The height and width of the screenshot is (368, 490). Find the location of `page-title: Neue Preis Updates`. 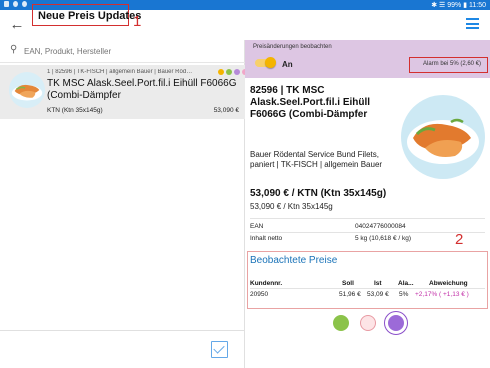

page-title: Neue Preis Updates is located at coordinates (90, 16).